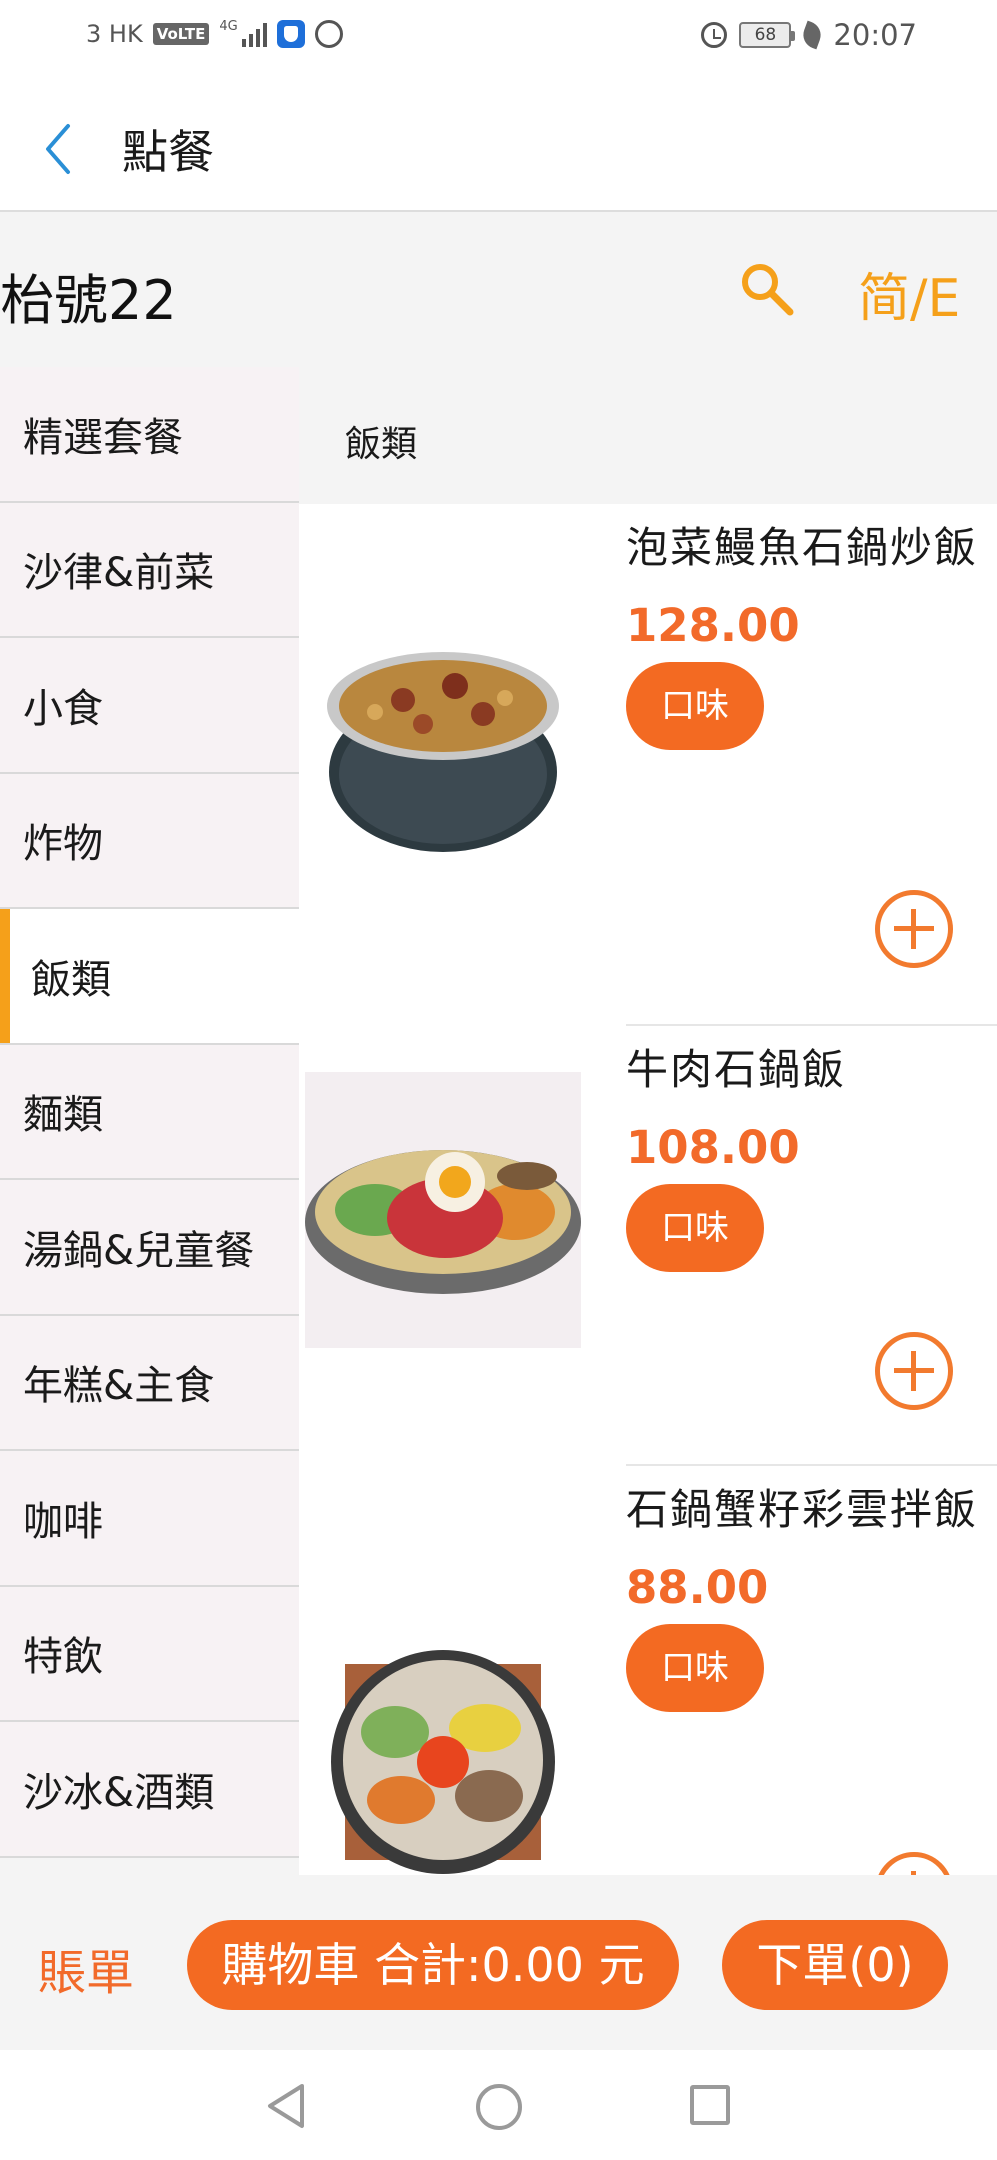  I want to click on table-number: 枱號22, so click(88, 300).